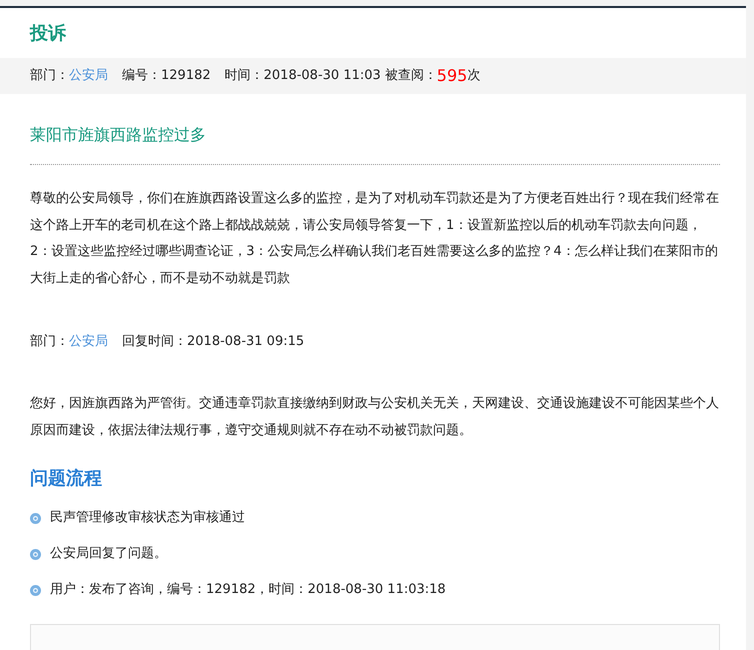 This screenshot has width=754, height=650. What do you see at coordinates (166, 76) in the screenshot?
I see `number-text: 编号：129182` at bounding box center [166, 76].